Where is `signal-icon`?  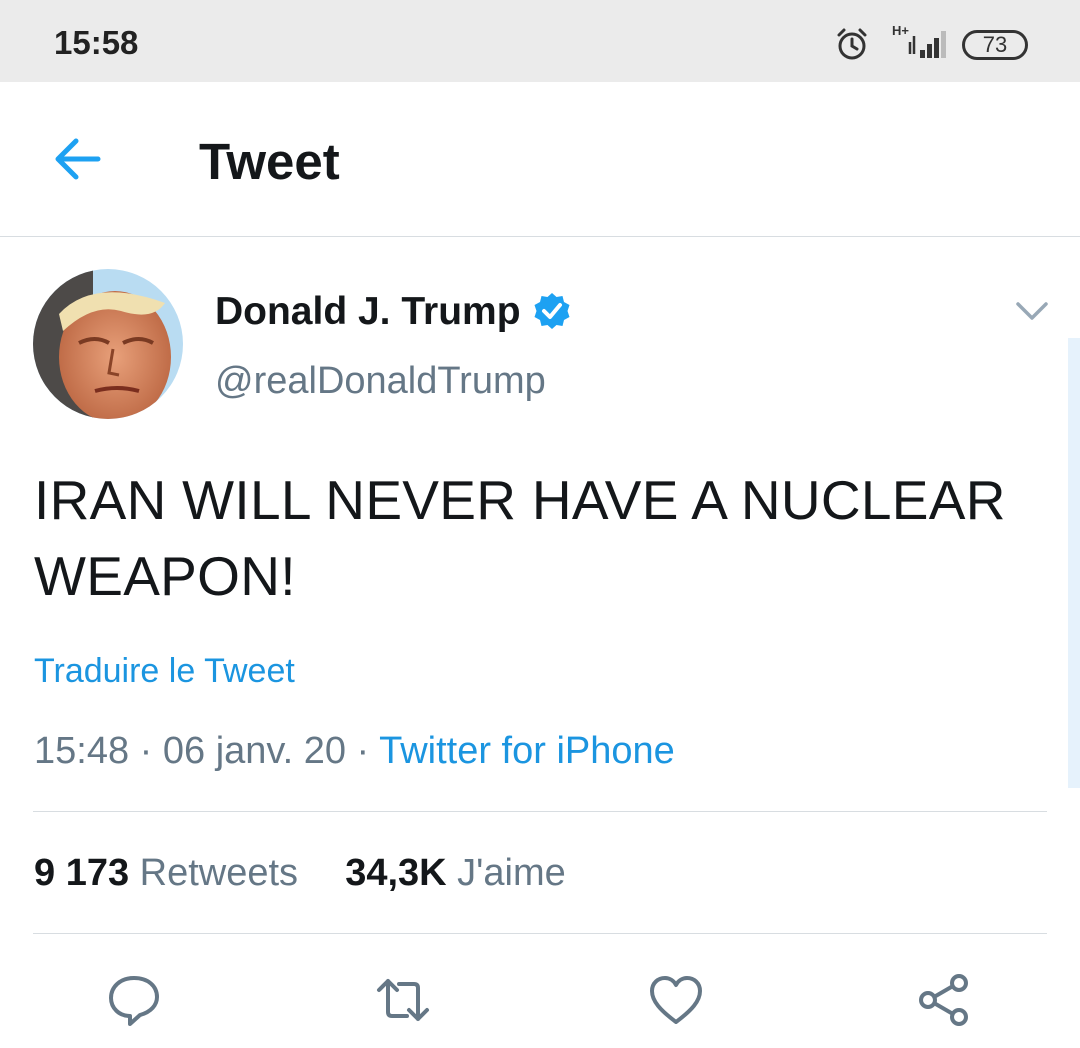 signal-icon is located at coordinates (927, 44).